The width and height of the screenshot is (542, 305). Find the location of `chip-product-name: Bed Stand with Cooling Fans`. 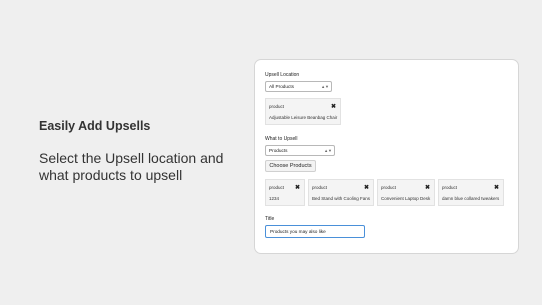

chip-product-name: Bed Stand with Cooling Fans is located at coordinates (341, 198).